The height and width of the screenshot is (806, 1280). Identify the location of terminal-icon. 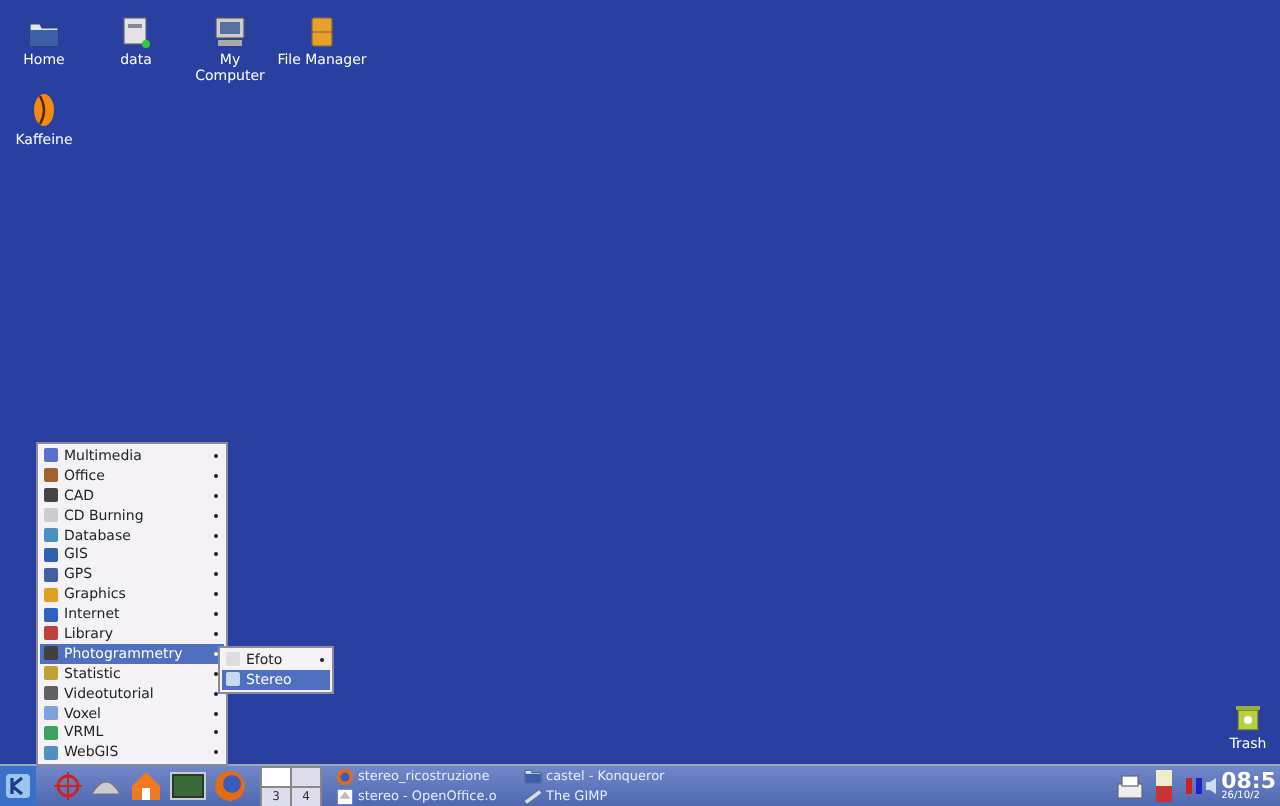
(188, 786).